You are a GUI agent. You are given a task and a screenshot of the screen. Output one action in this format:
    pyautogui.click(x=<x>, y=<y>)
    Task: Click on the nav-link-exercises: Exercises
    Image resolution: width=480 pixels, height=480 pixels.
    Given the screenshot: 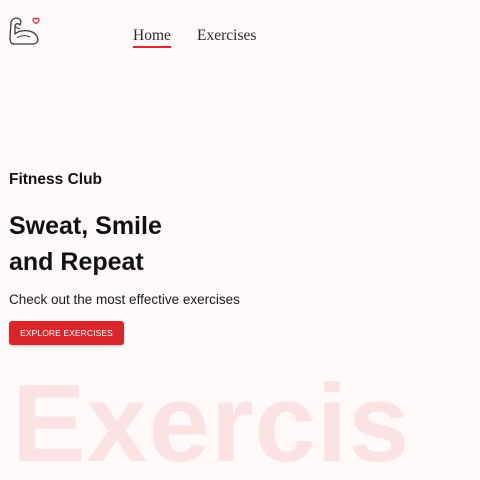 What is the action you would take?
    pyautogui.click(x=226, y=36)
    